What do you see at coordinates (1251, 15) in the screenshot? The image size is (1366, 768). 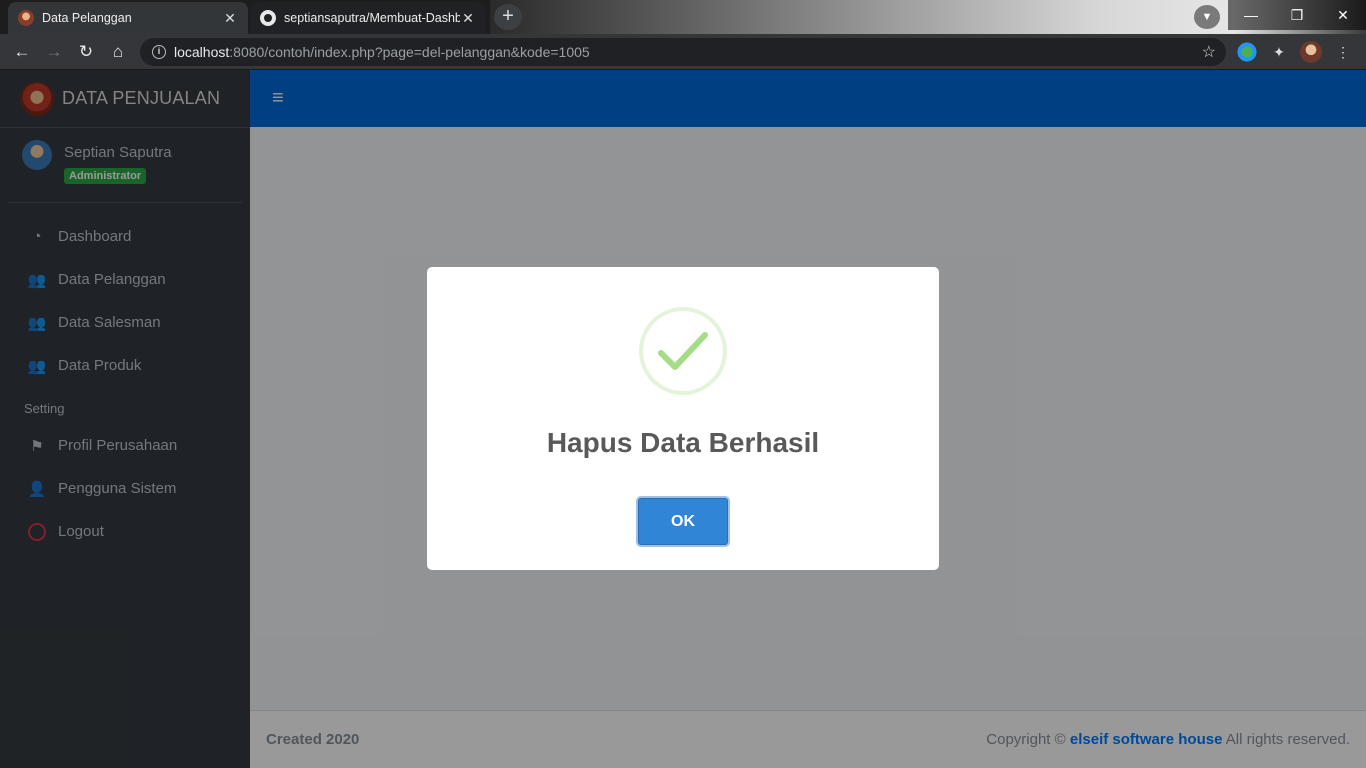 I see `minimize-button: —` at bounding box center [1251, 15].